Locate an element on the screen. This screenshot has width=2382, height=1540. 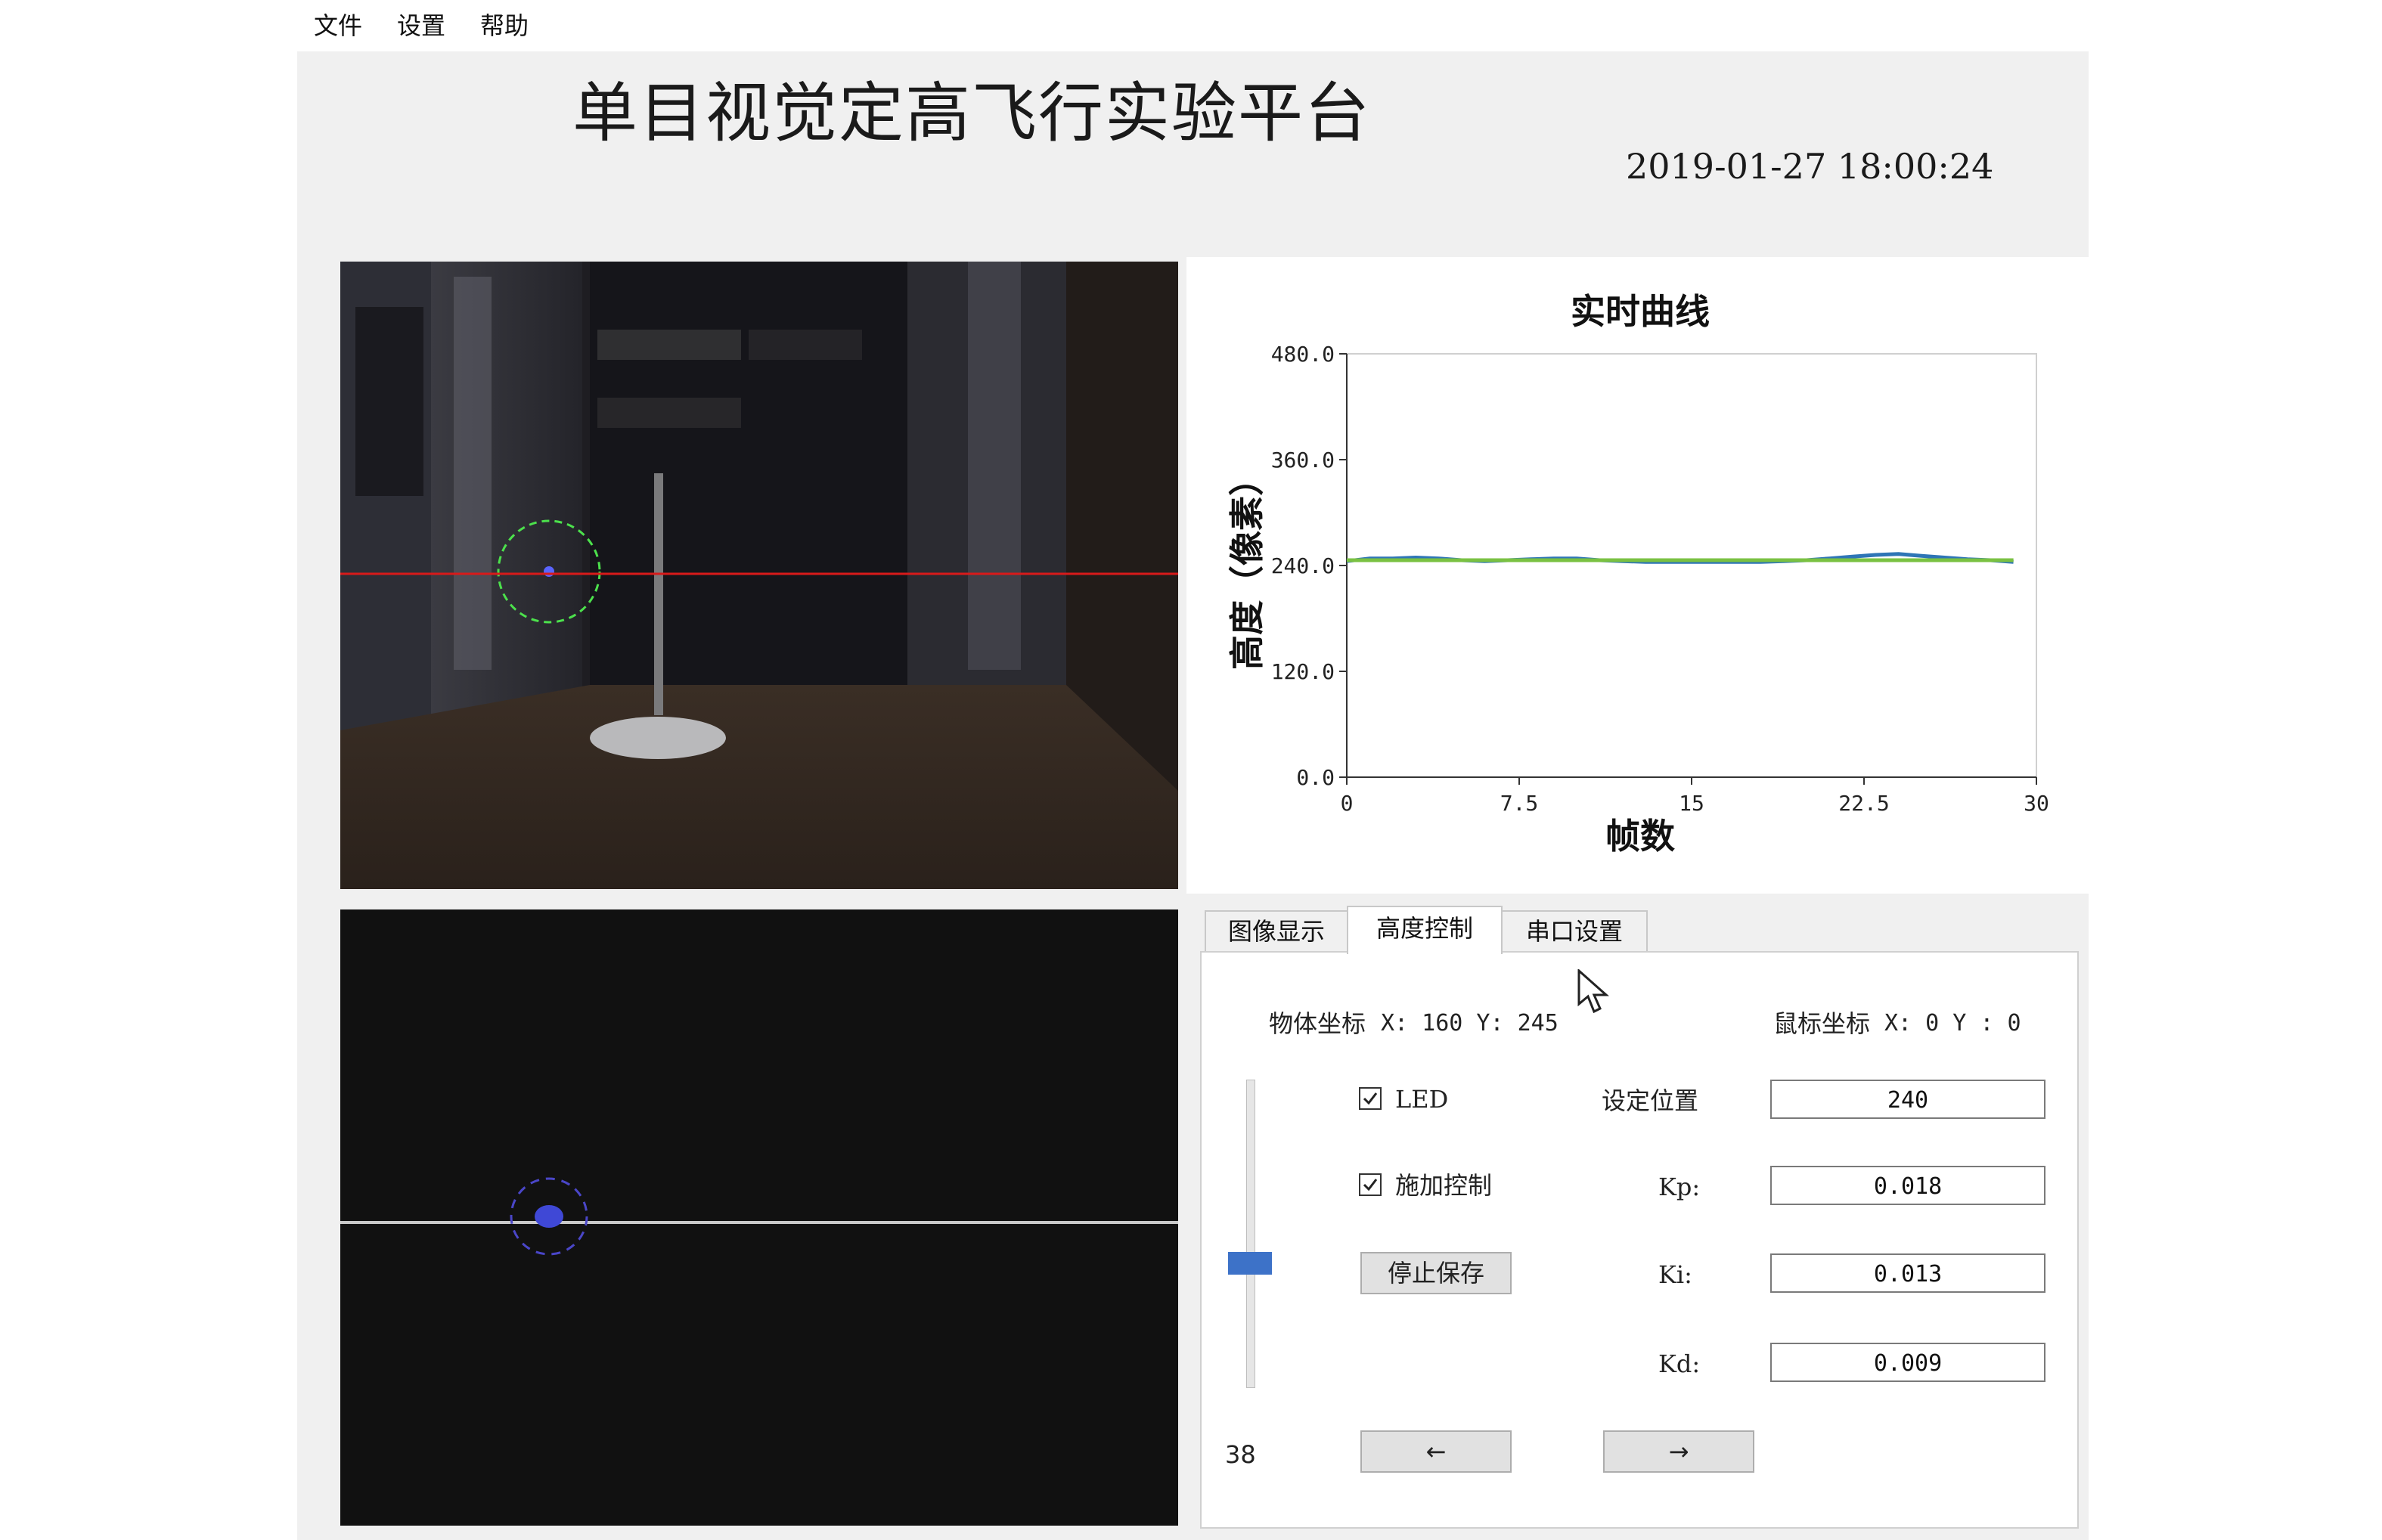
y-tick-label: 480.0 is located at coordinates (1303, 354).